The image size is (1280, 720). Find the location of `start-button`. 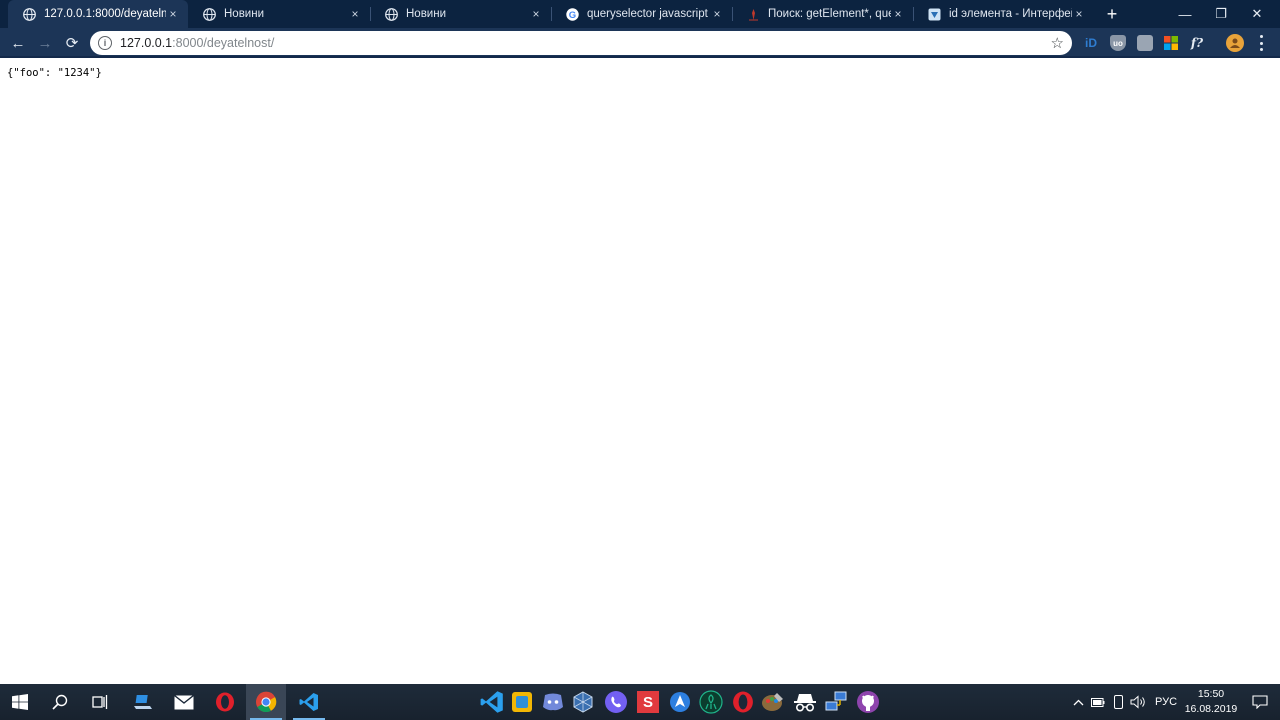

start-button is located at coordinates (20, 702).